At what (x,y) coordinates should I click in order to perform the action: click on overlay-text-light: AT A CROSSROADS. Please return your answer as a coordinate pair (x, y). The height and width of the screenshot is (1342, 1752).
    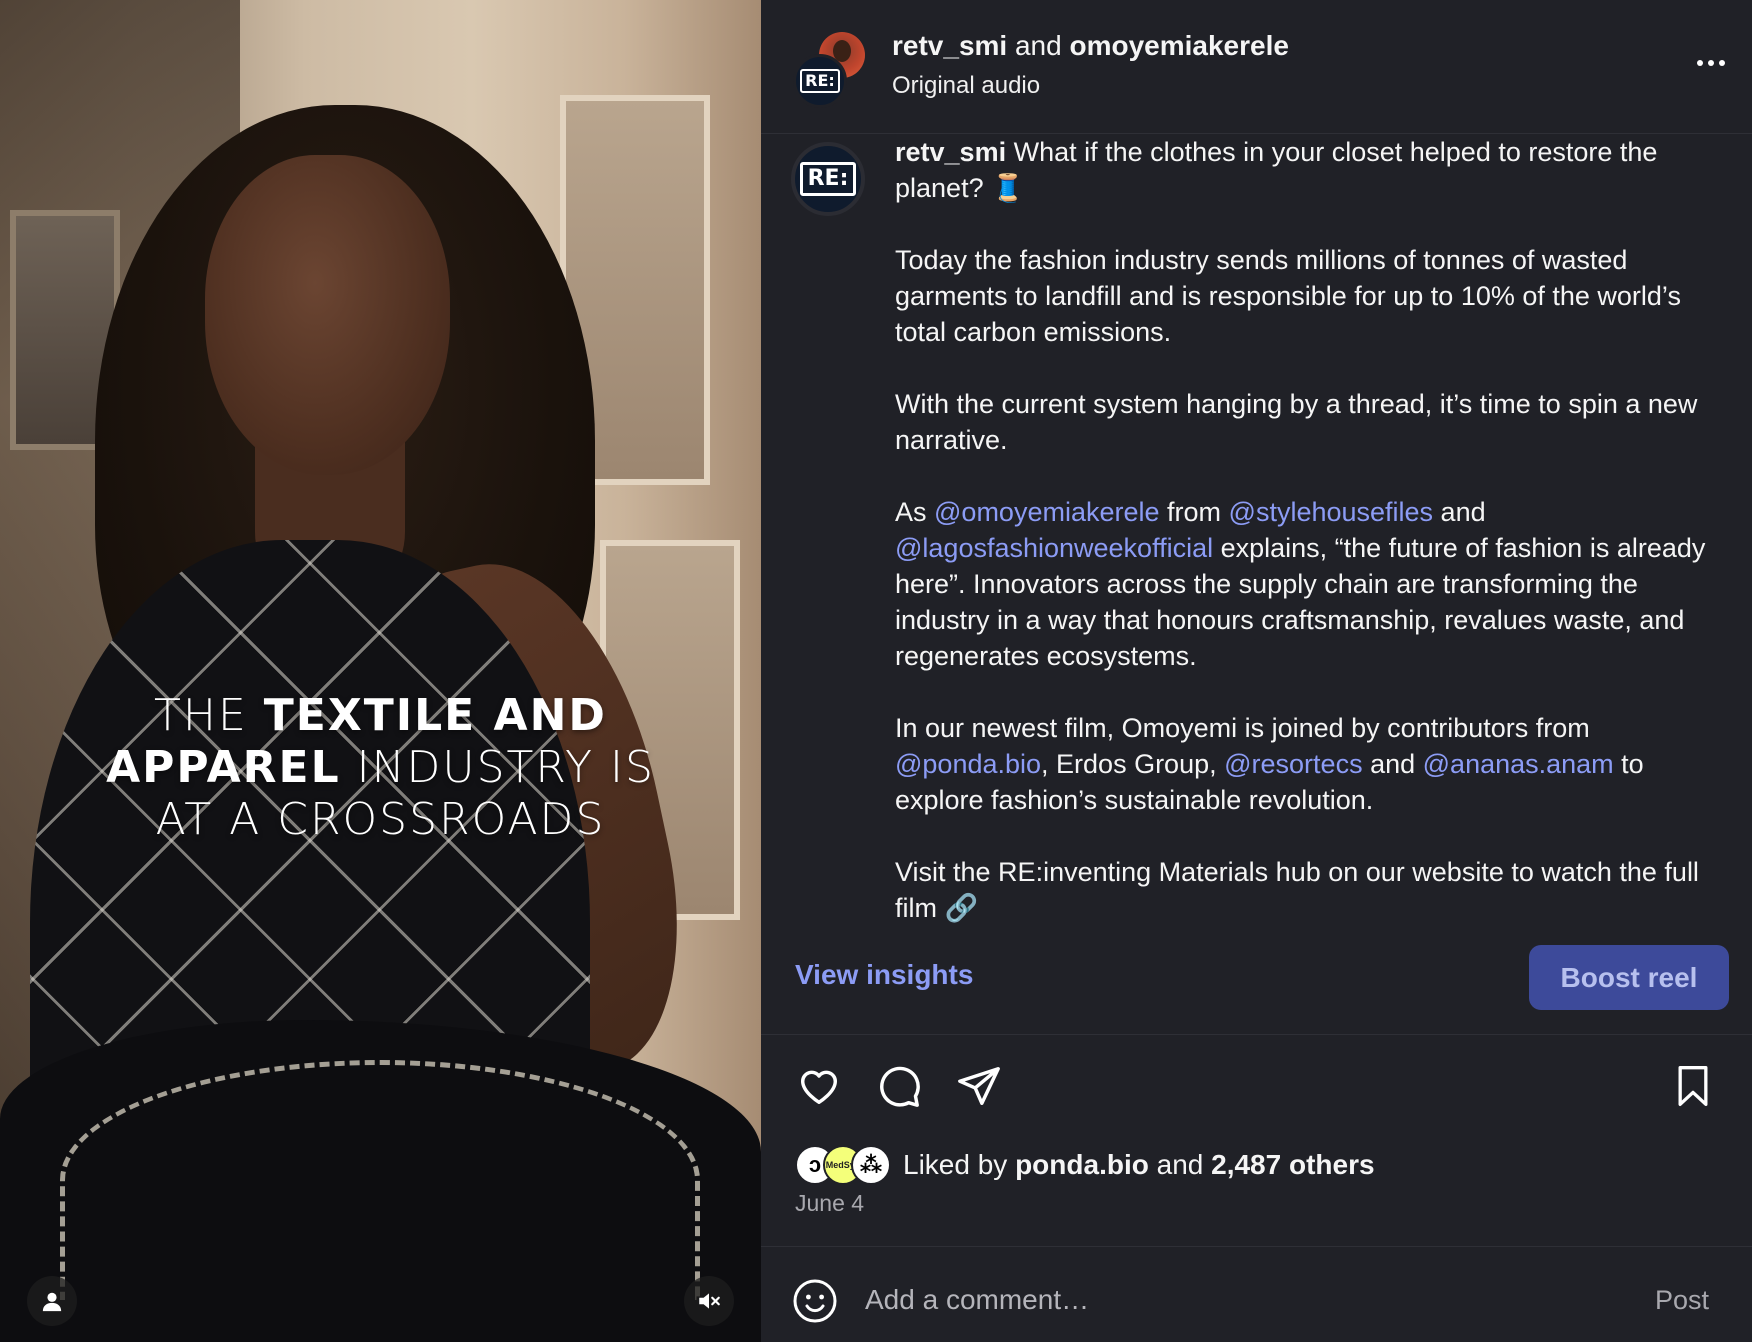
    Looking at the image, I should click on (380, 819).